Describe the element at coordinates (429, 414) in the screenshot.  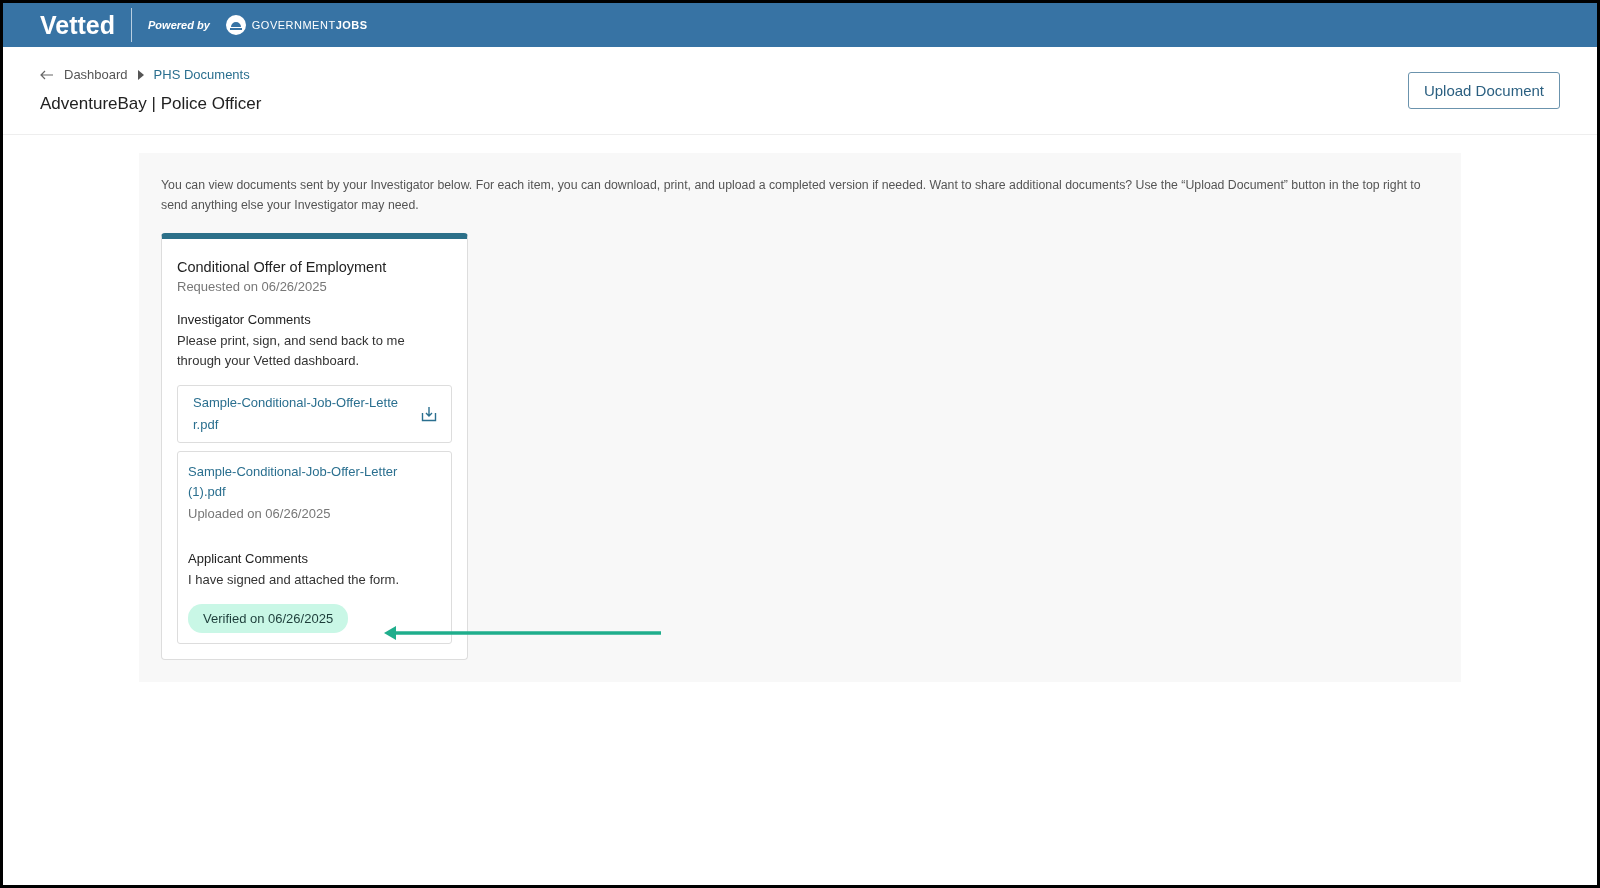
I see `download-icon` at that location.